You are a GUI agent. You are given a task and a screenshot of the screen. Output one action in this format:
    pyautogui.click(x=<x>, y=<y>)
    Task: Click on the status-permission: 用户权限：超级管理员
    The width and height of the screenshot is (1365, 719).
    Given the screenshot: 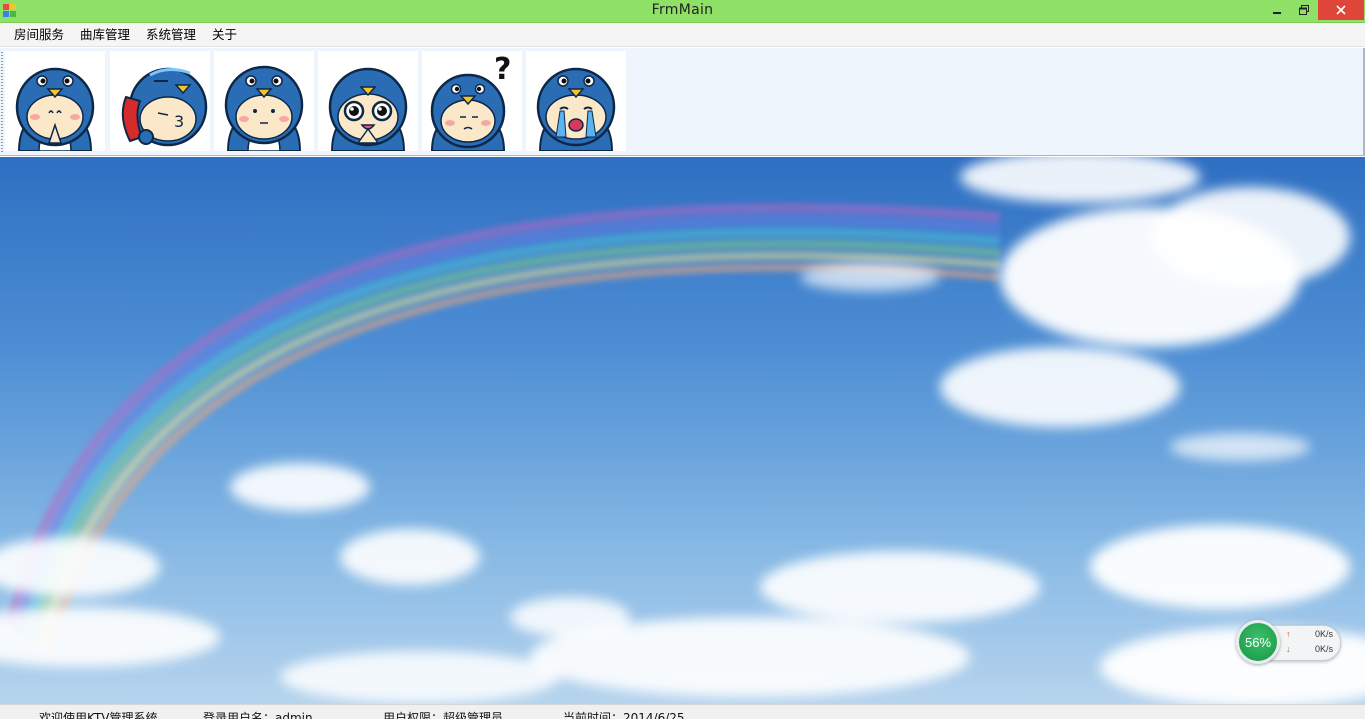 What is the action you would take?
    pyautogui.click(x=443, y=715)
    